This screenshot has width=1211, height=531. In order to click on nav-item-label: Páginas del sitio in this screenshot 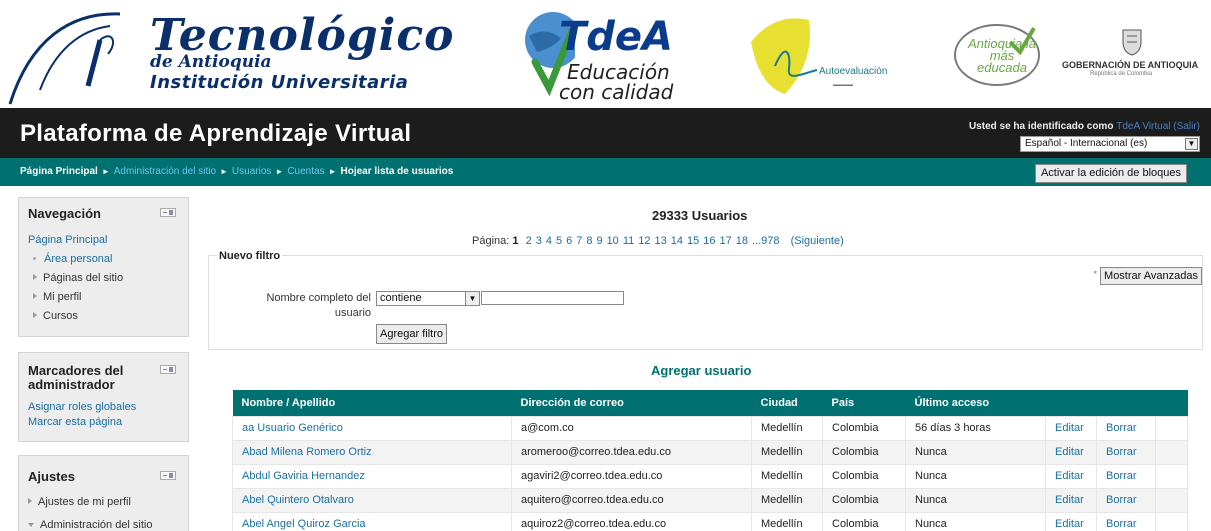, I will do `click(83, 278)`.